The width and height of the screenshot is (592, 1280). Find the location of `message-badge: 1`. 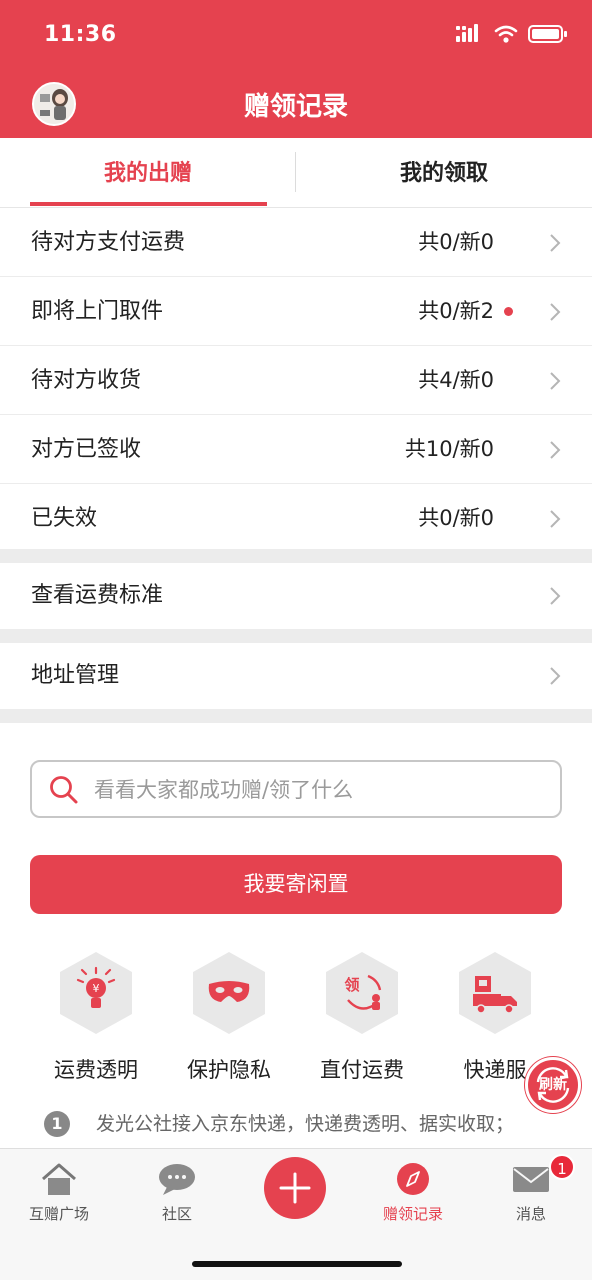

message-badge: 1 is located at coordinates (562, 1167).